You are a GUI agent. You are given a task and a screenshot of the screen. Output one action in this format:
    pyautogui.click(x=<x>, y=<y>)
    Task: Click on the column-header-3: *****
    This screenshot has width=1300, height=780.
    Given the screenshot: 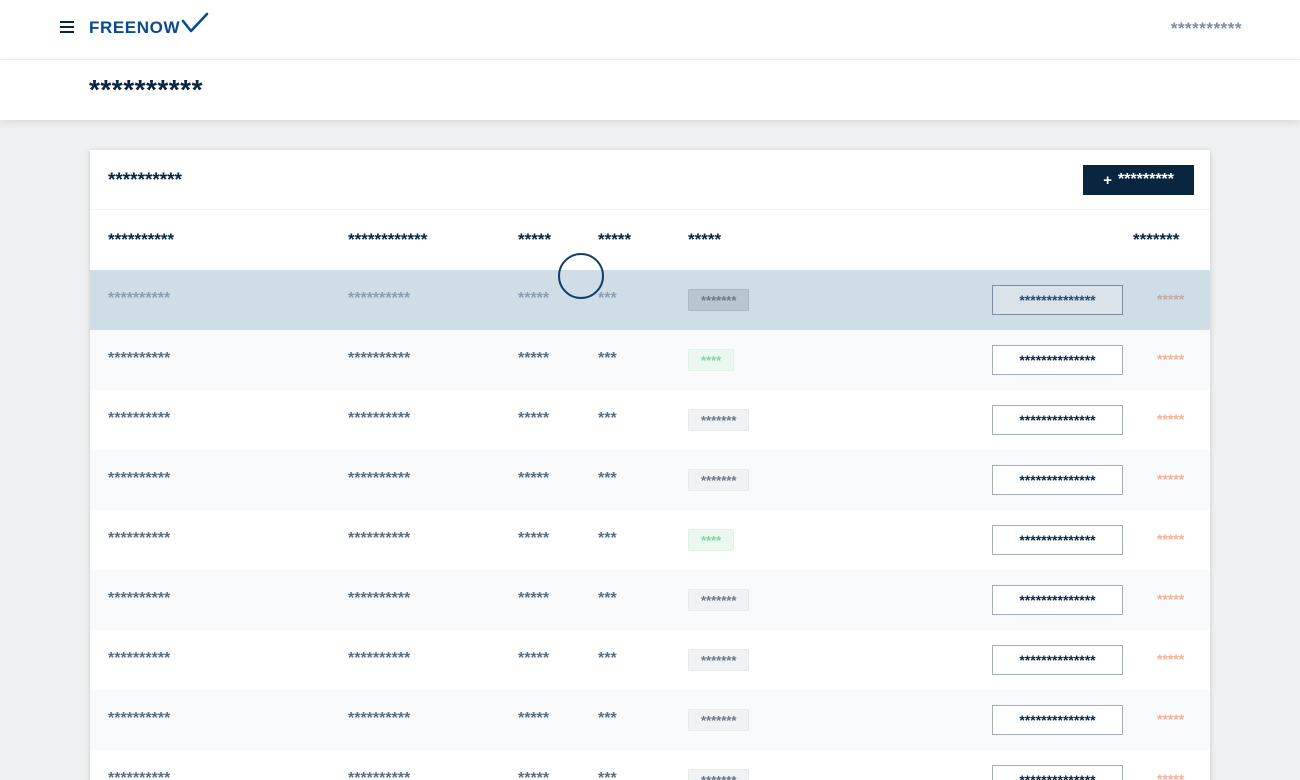 What is the action you would take?
    pyautogui.click(x=534, y=240)
    